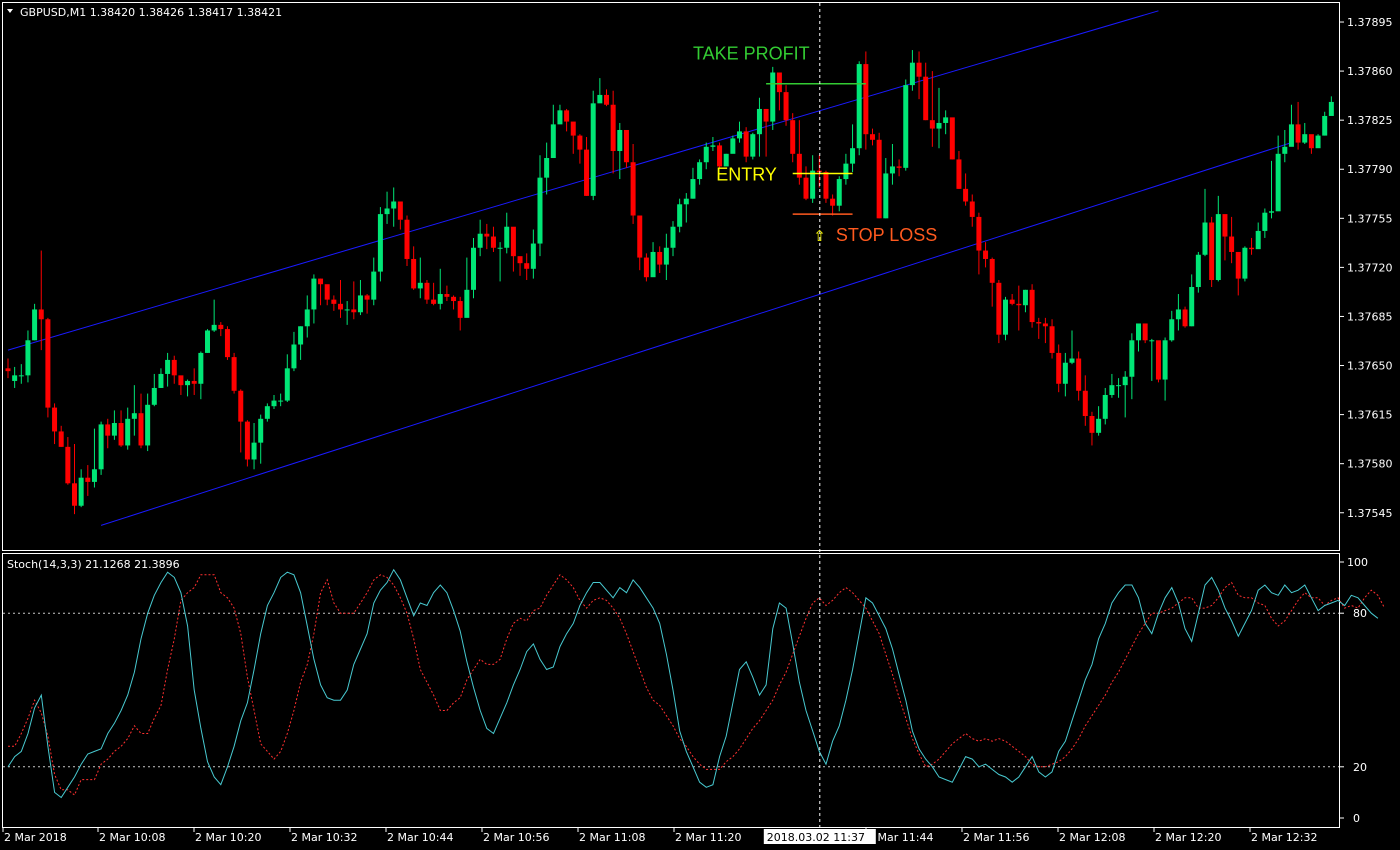  I want to click on time-tick-label: 2 Mar 10:44, so click(420, 837).